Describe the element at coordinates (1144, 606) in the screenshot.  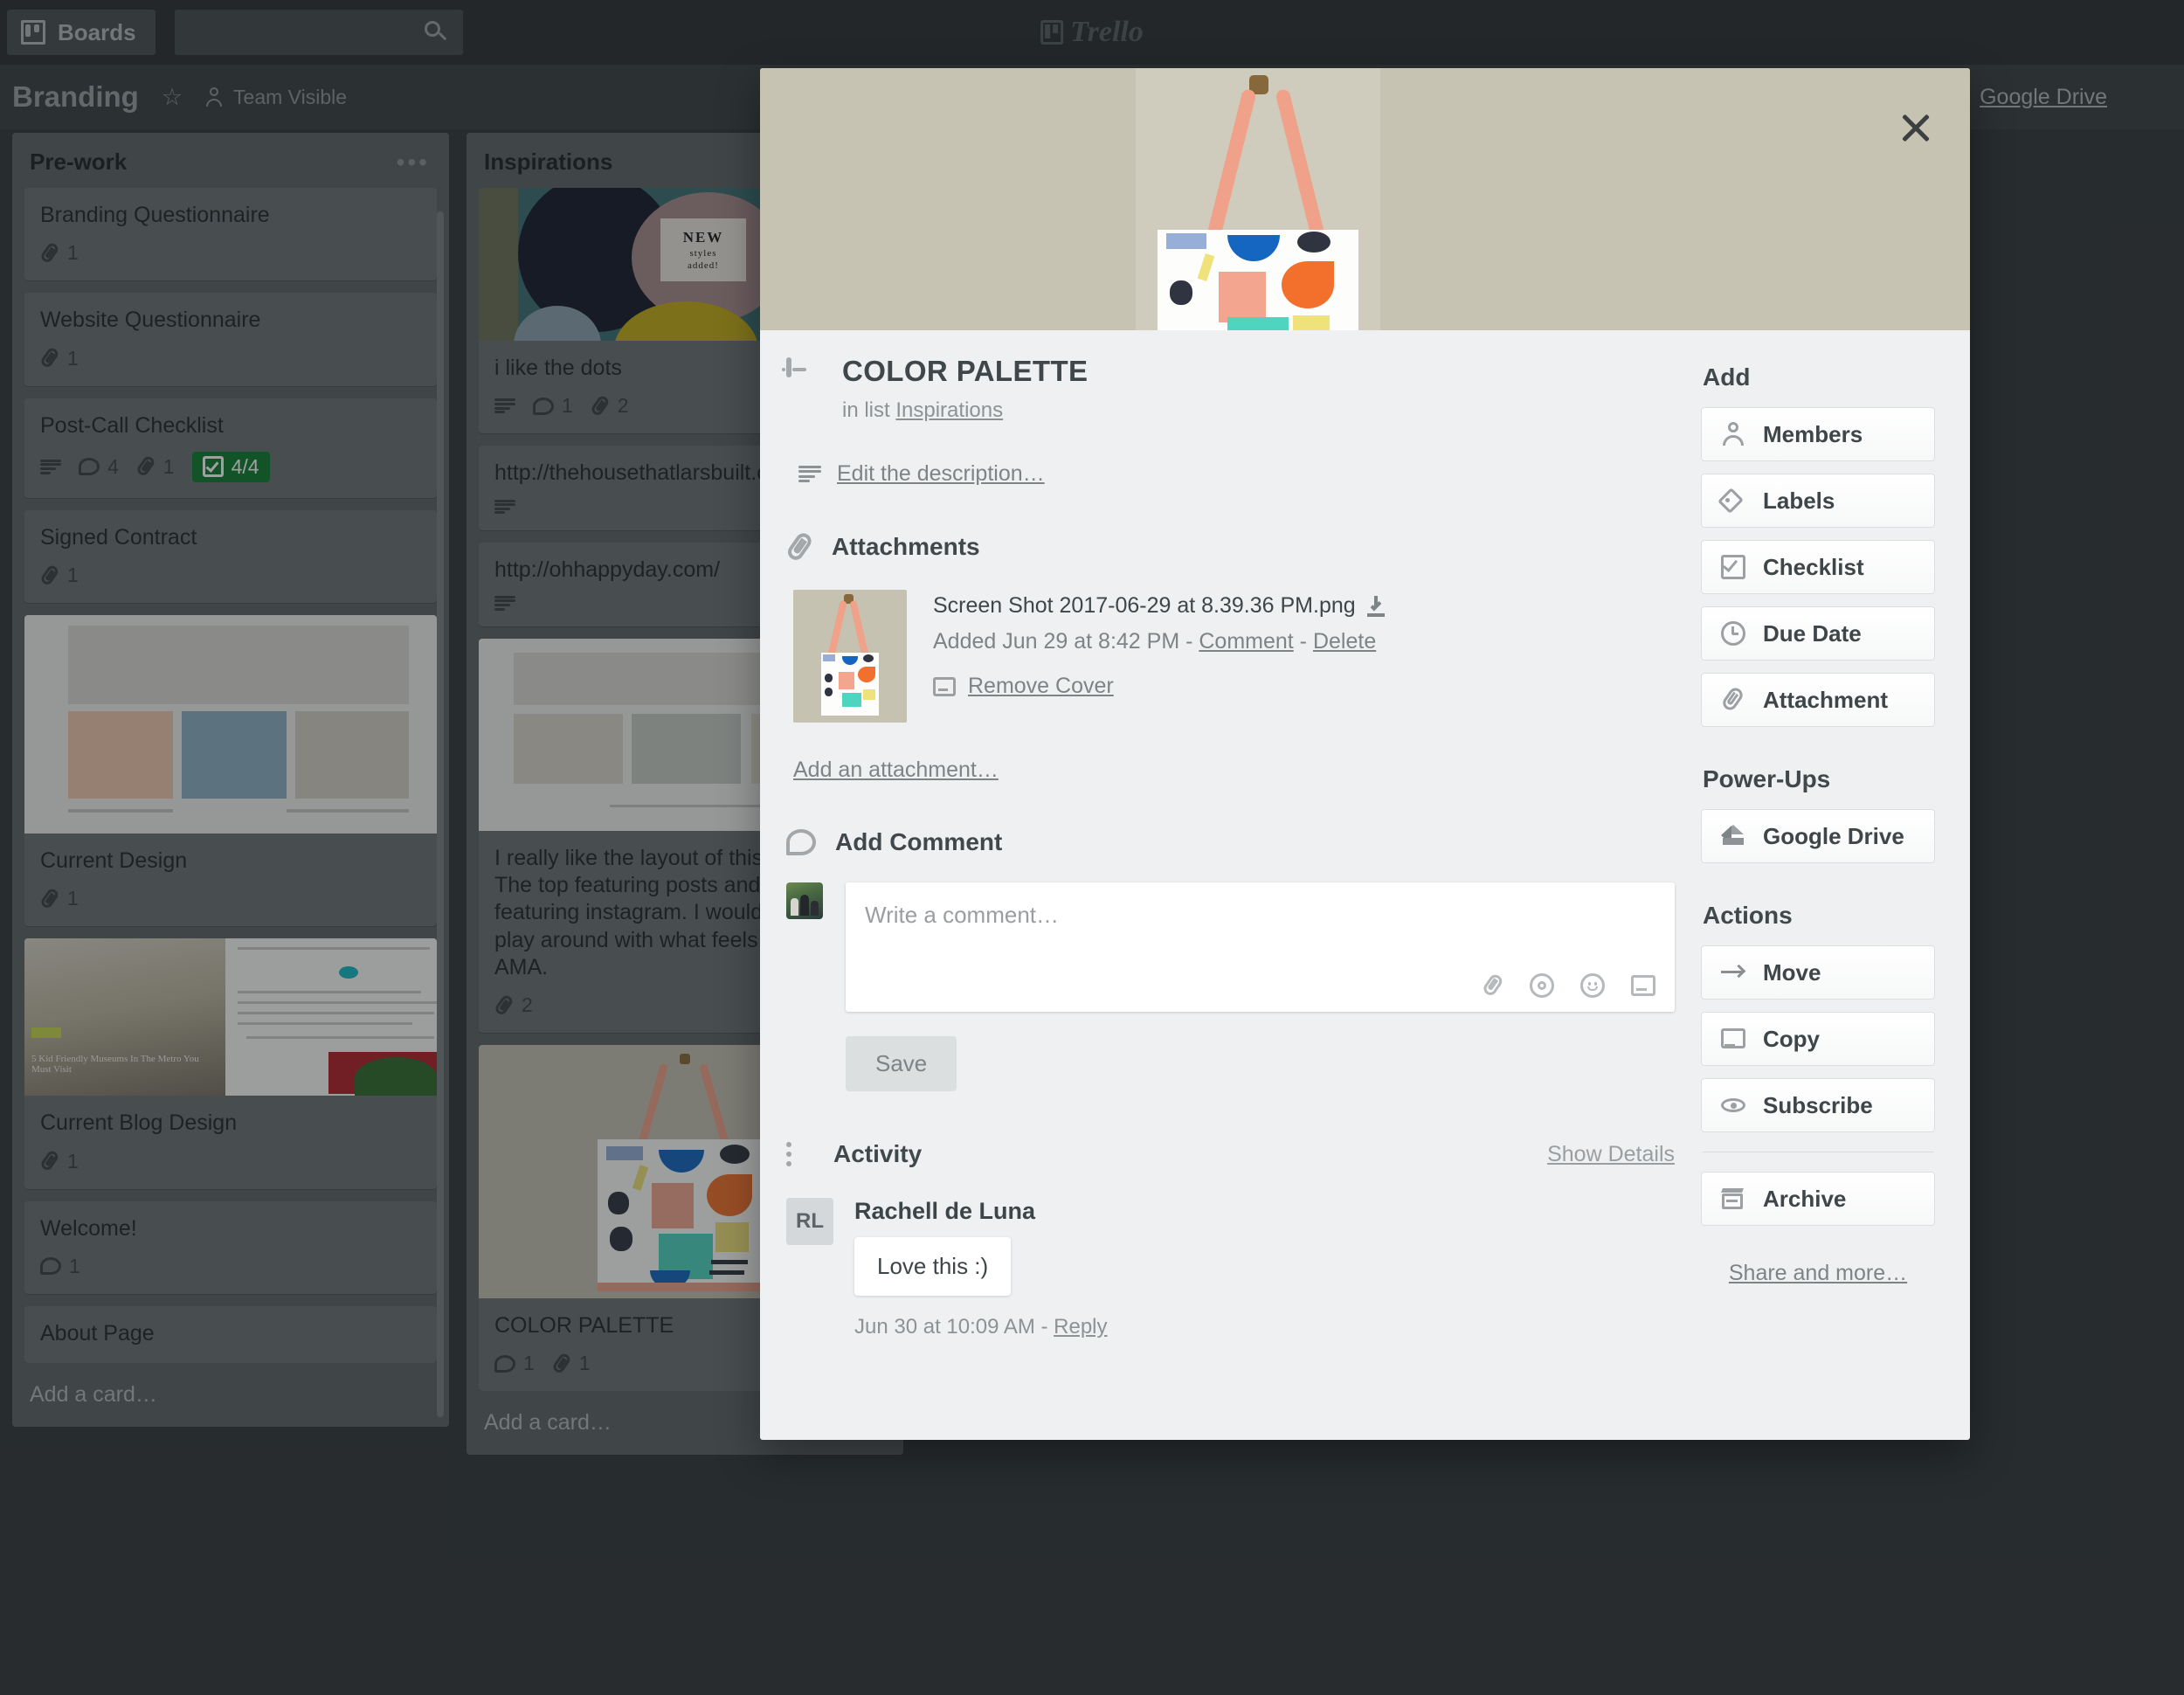
I see `attachment-filename: Screen Shot 2017-06-29 at 8.39.36 PM.png` at that location.